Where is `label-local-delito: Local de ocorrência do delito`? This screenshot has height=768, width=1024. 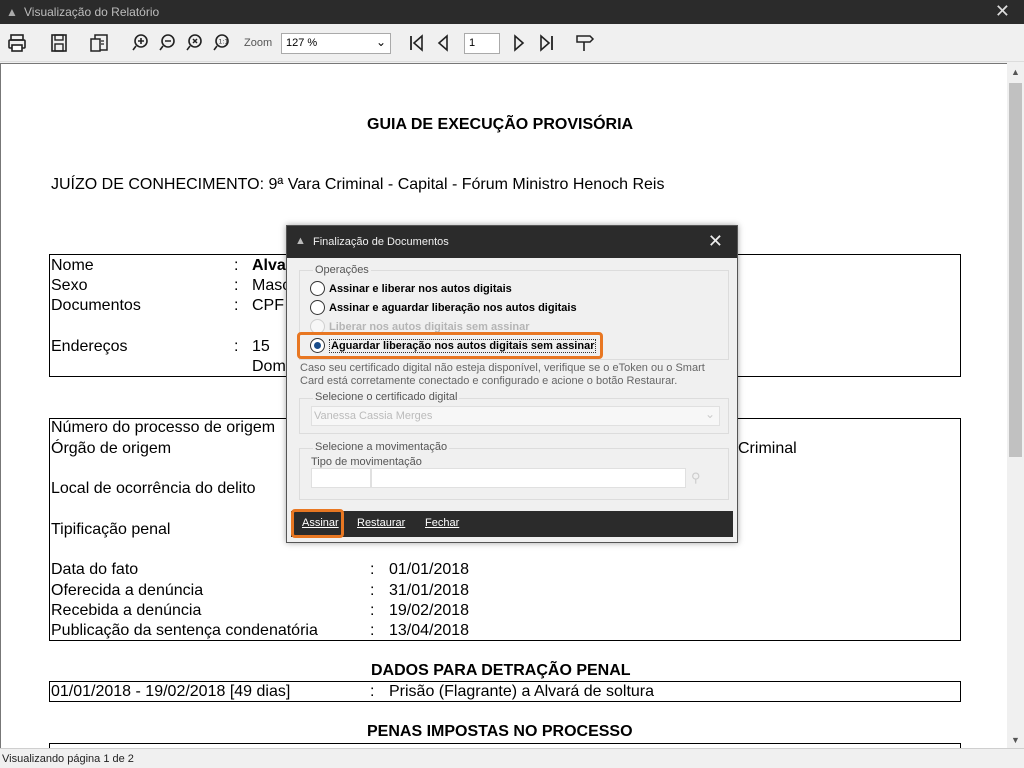
label-local-delito: Local de ocorrência do delito is located at coordinates (153, 488).